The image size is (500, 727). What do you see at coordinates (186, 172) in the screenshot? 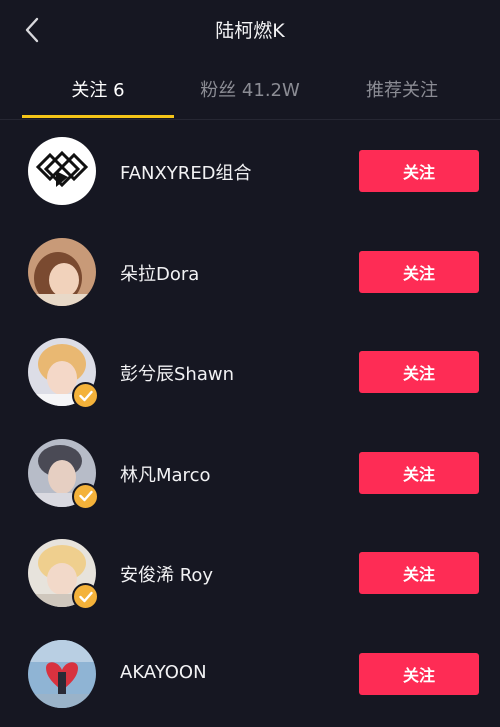
I see `user-name: FANXYRED组合` at bounding box center [186, 172].